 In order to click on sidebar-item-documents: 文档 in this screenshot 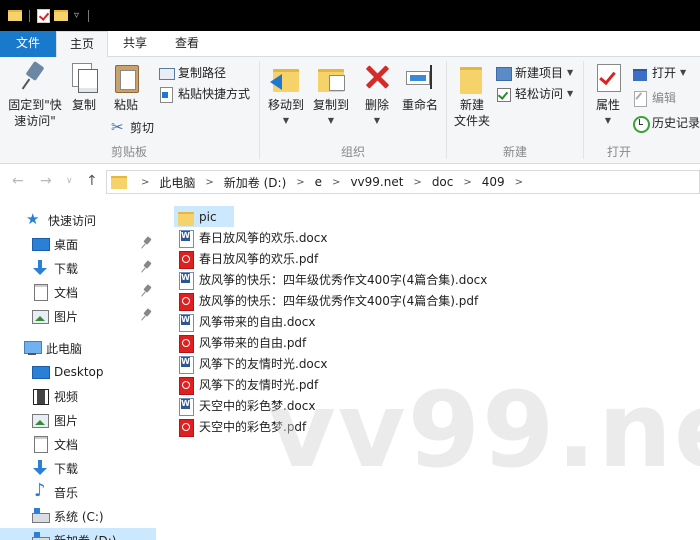, I will do `click(78, 292)`.